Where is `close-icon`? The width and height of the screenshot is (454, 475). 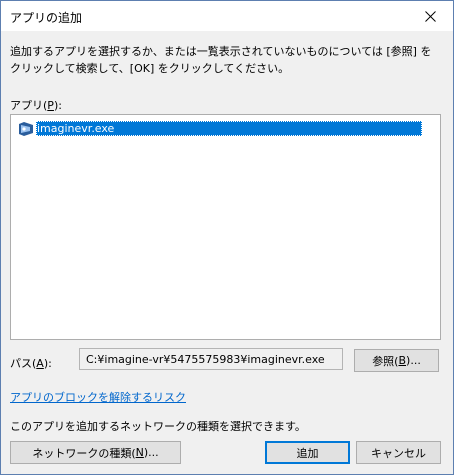 close-icon is located at coordinates (430, 16).